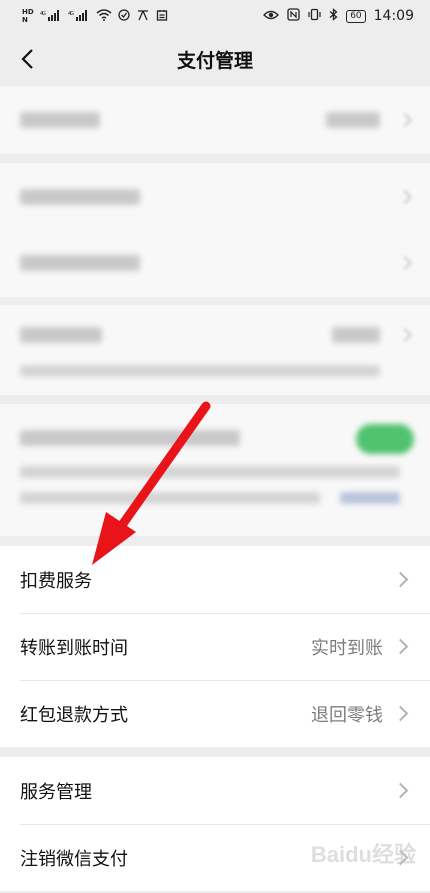  I want to click on list-item-label: 红包退款方式, so click(74, 715).